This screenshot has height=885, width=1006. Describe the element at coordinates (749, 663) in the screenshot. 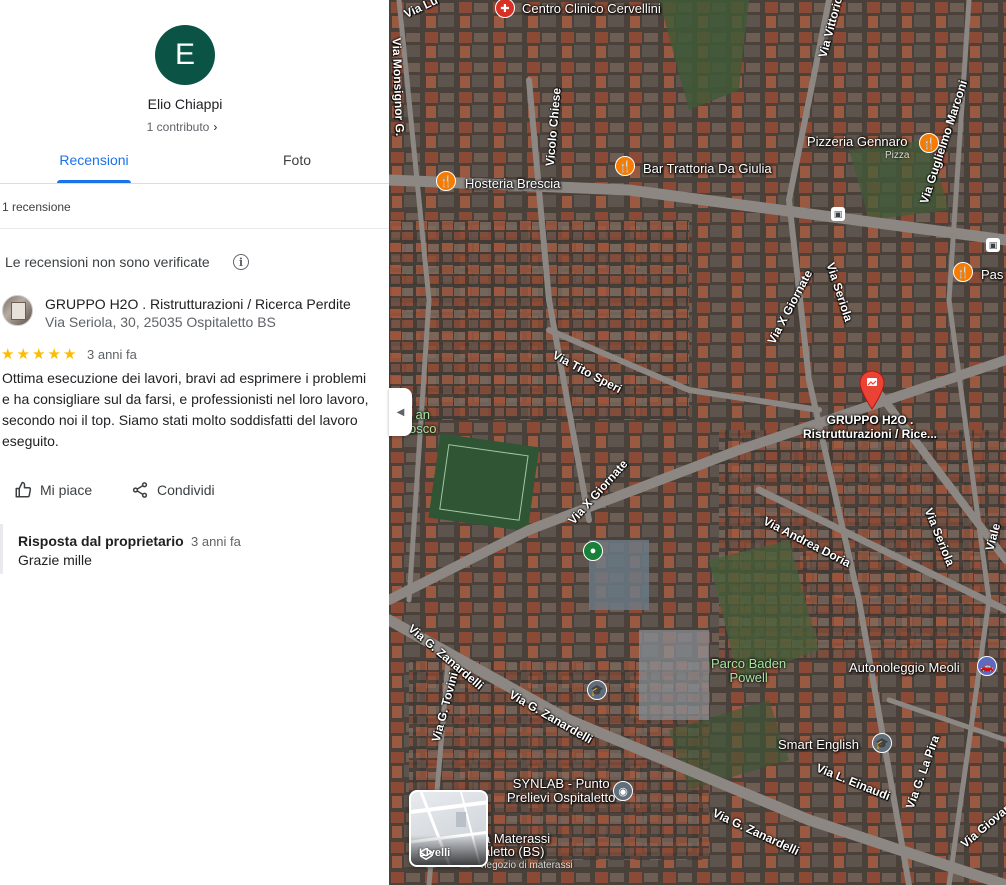

I see `park-label-line: Parco Baden` at that location.